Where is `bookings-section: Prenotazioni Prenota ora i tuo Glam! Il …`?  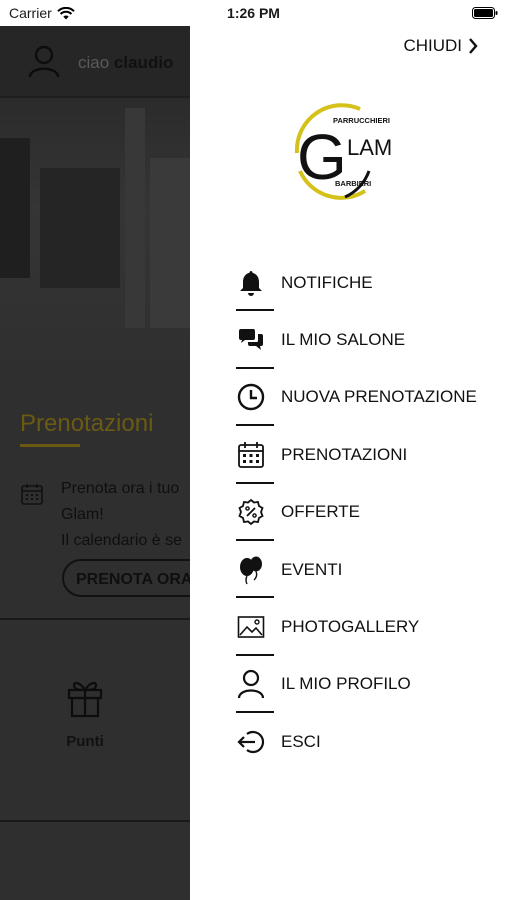 bookings-section: Prenotazioni Prenota ora i tuo Glam! Il … is located at coordinates (105, 479).